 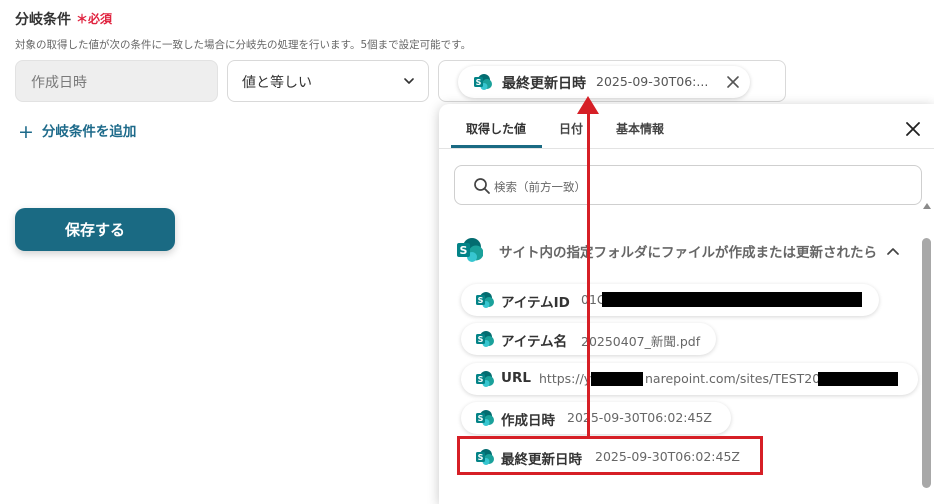 I want to click on search-placeholder: 検索（前方一致）, so click(x=540, y=187).